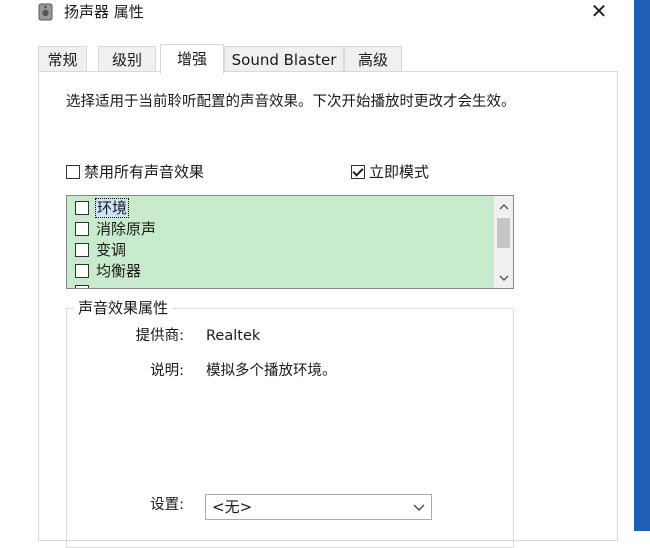 Image resolution: width=650 pixels, height=548 pixels. Describe the element at coordinates (126, 229) in the screenshot. I see `effect-label: 消除原声` at that location.